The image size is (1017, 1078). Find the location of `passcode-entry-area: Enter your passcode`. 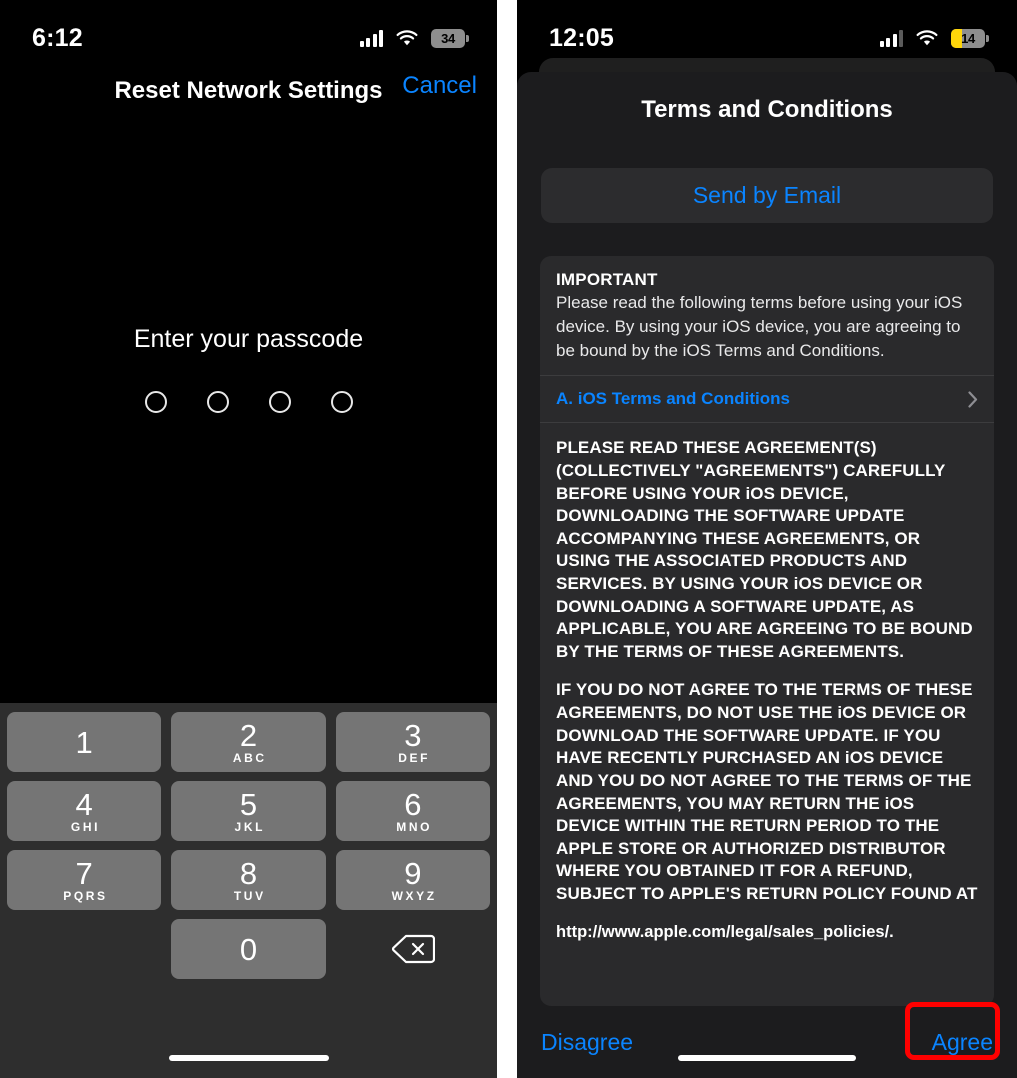

passcode-entry-area: Enter your passcode is located at coordinates (248, 369).